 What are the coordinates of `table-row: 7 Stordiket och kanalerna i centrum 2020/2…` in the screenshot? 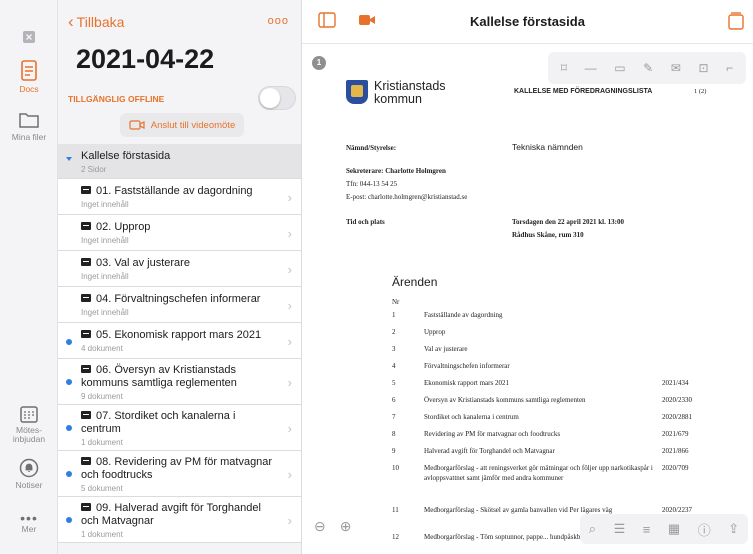 It's located at (562, 420).